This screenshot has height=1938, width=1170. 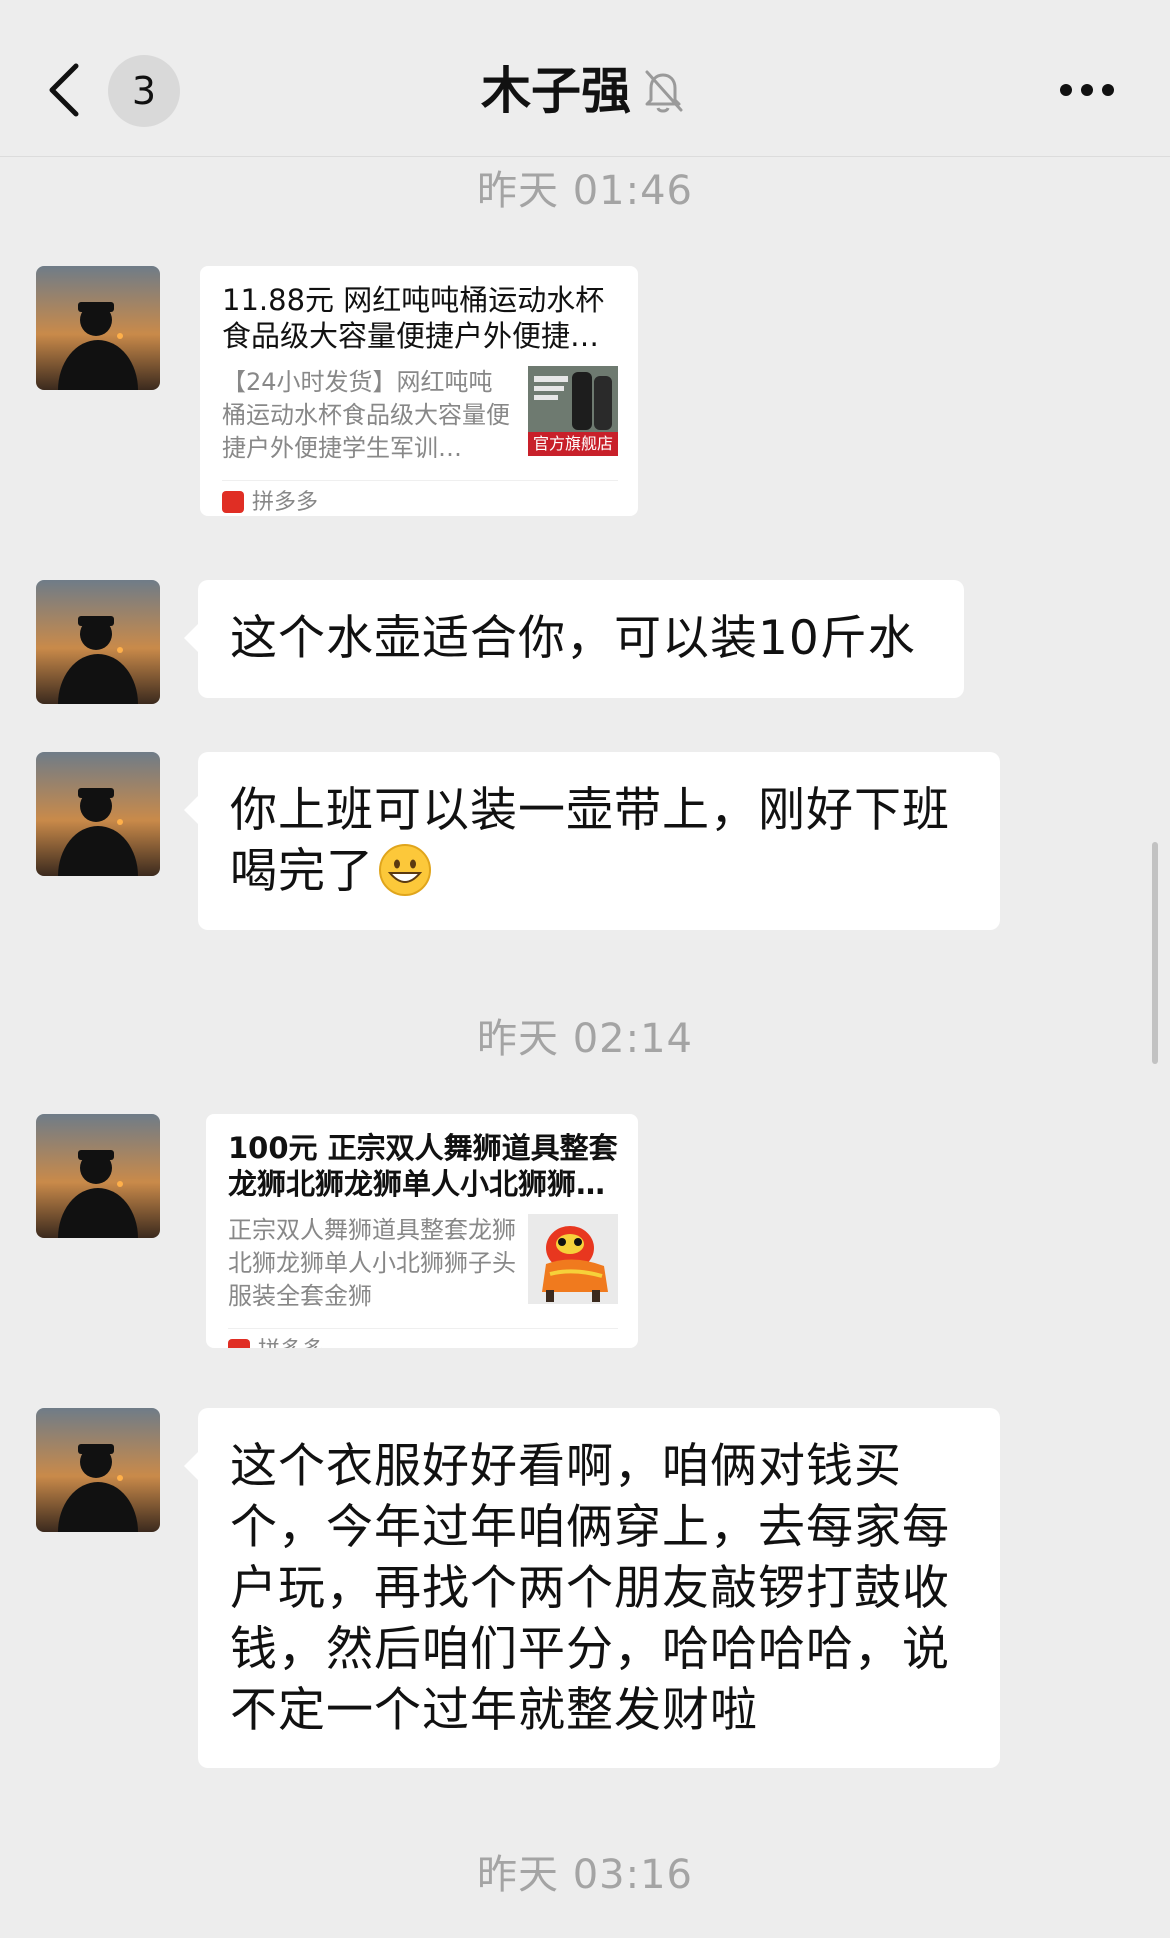 What do you see at coordinates (585, 1039) in the screenshot?
I see `timestamp: 昨天 02:14` at bounding box center [585, 1039].